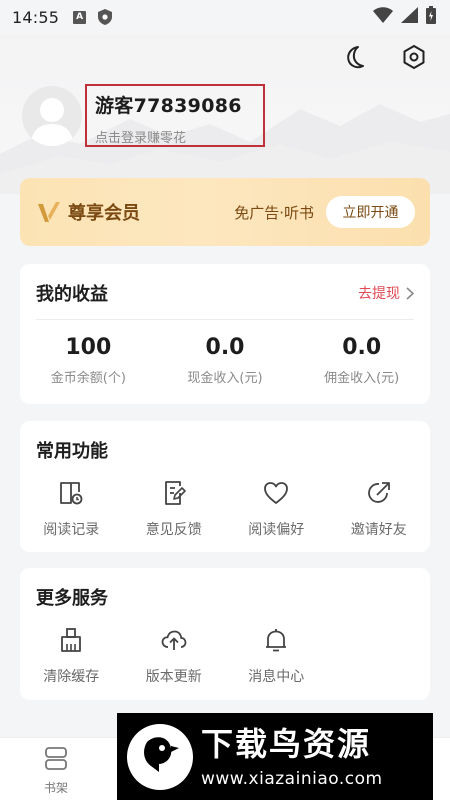 The image size is (450, 800). What do you see at coordinates (141, 138) in the screenshot?
I see `login-hint: 点击登录赚零花` at bounding box center [141, 138].